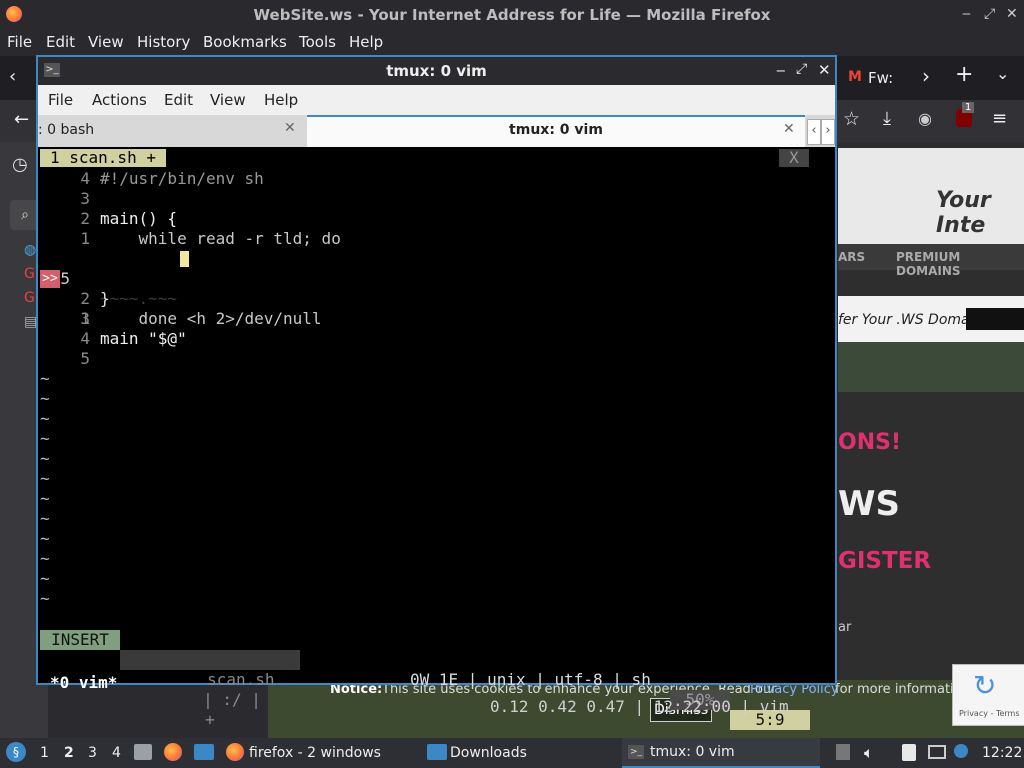  Describe the element at coordinates (315, 753) in the screenshot. I see `taskbar-firefox: firefox - 2 windows` at that location.